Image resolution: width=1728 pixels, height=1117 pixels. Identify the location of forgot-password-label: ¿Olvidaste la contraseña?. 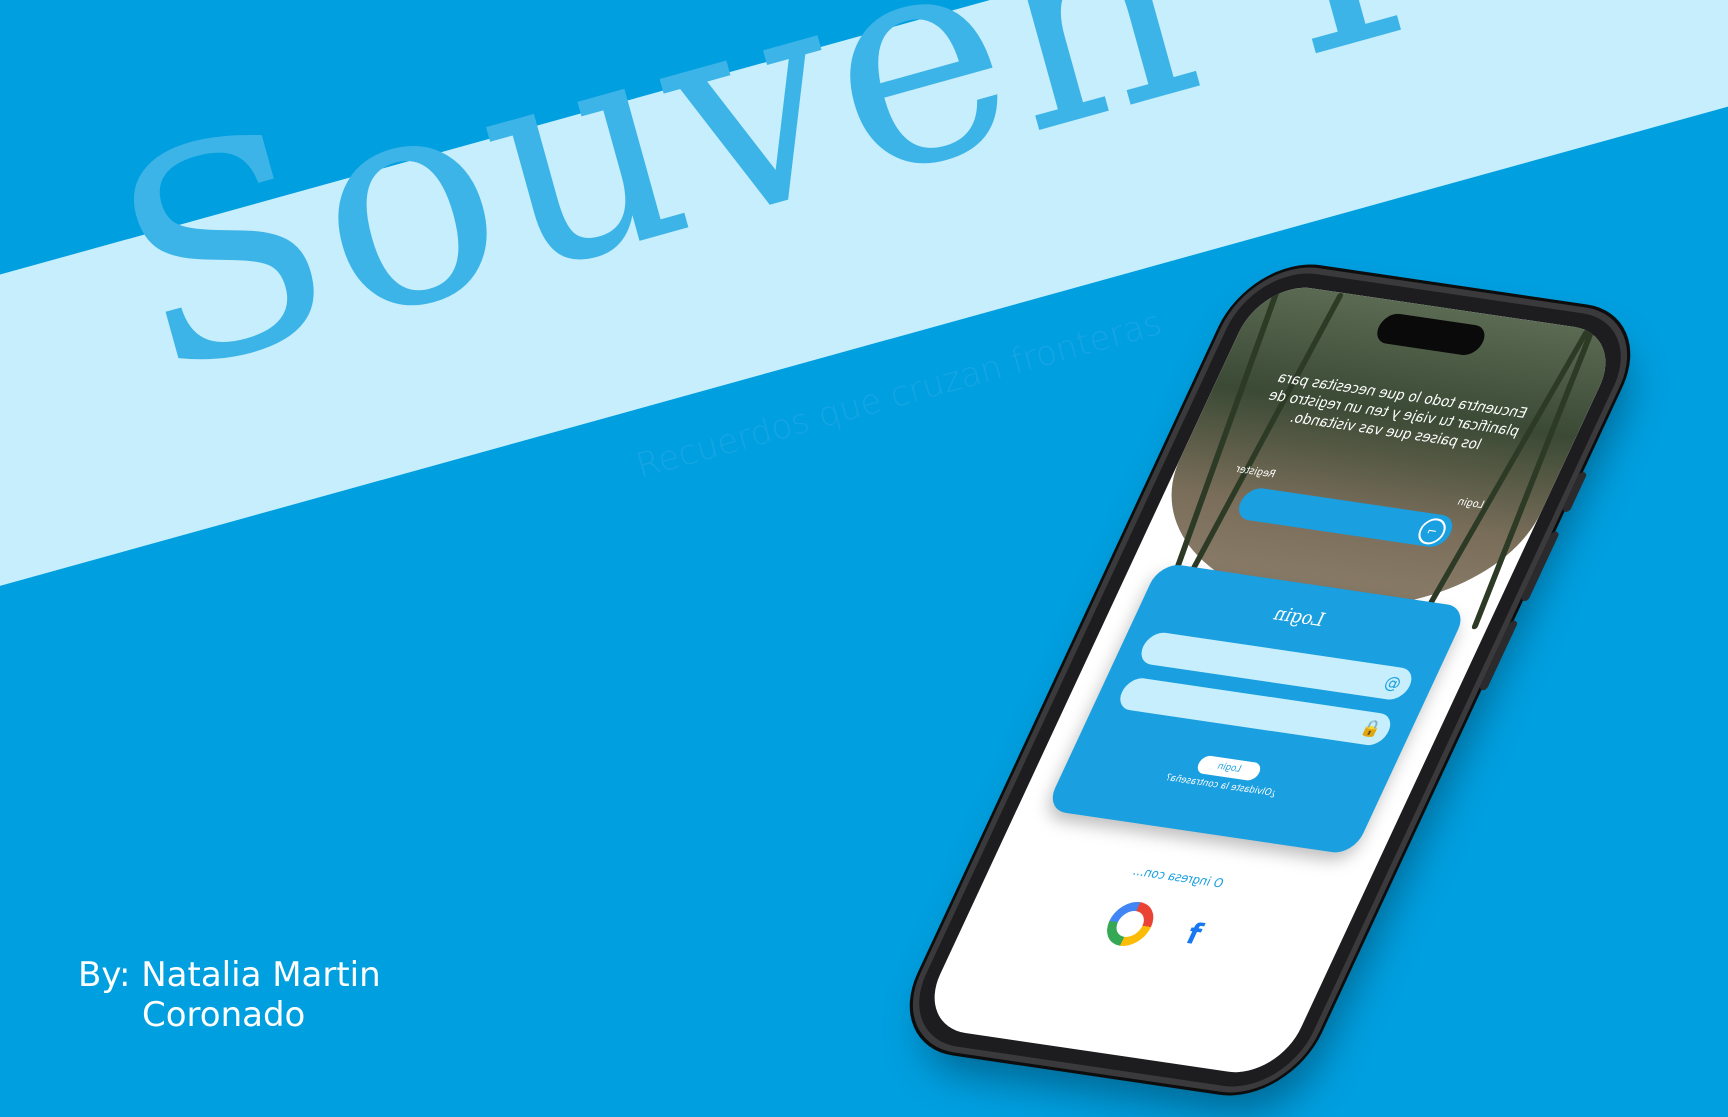
(1220, 785).